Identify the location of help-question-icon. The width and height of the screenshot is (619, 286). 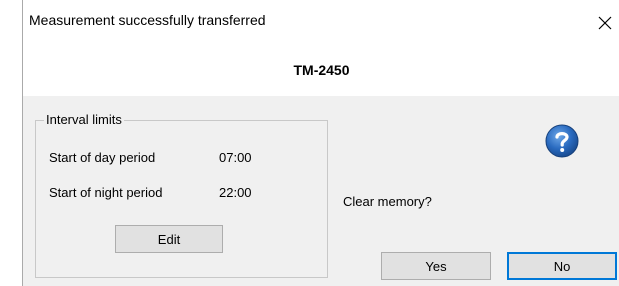
(562, 141).